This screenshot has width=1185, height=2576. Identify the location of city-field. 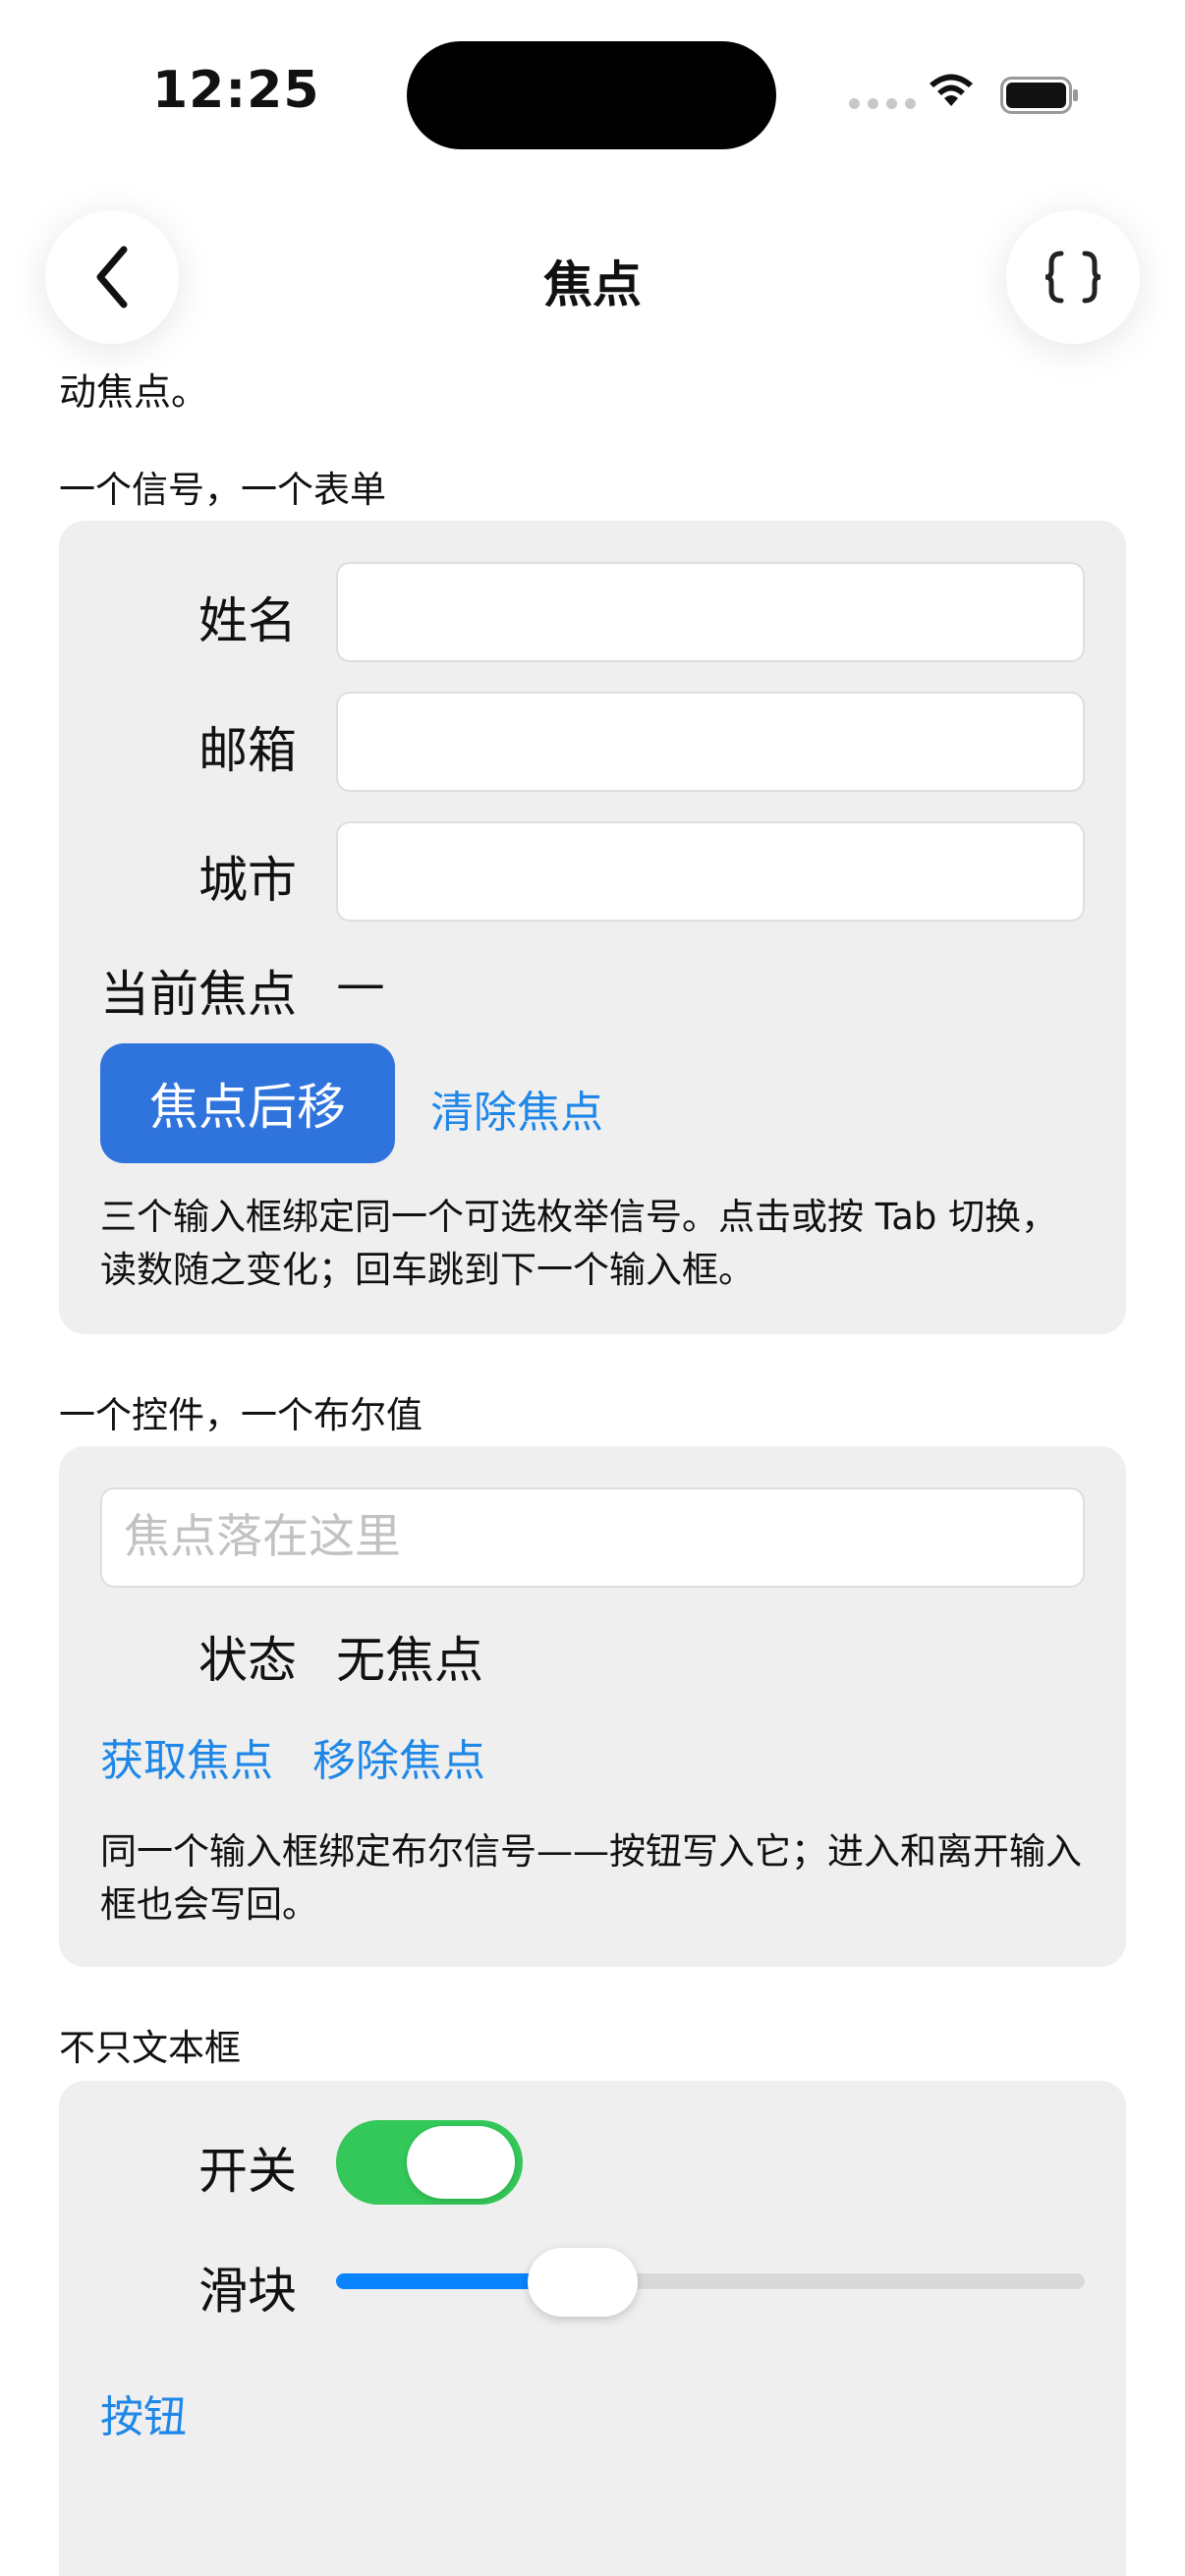
(711, 871).